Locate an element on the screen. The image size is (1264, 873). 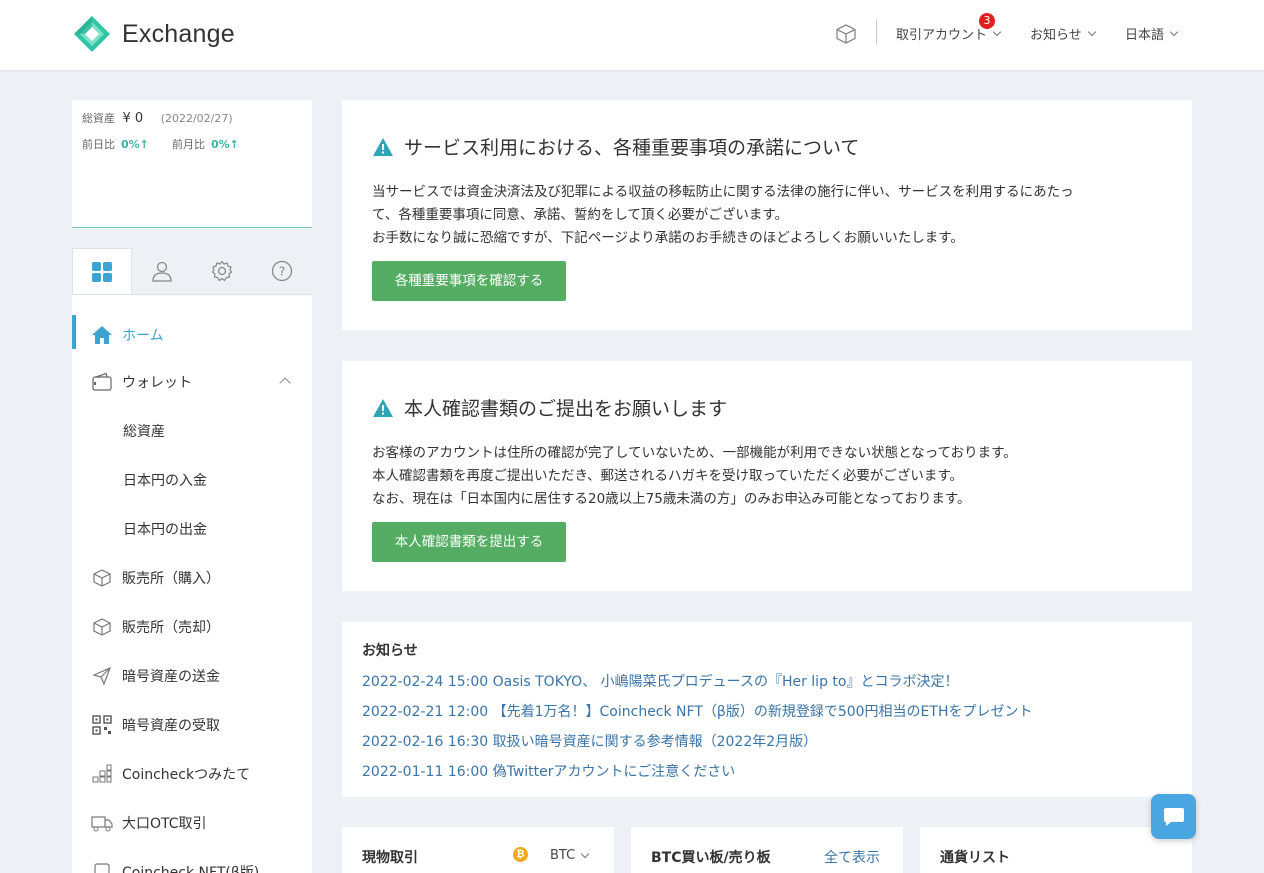
language-menu: 日本語 is located at coordinates (1152, 33).